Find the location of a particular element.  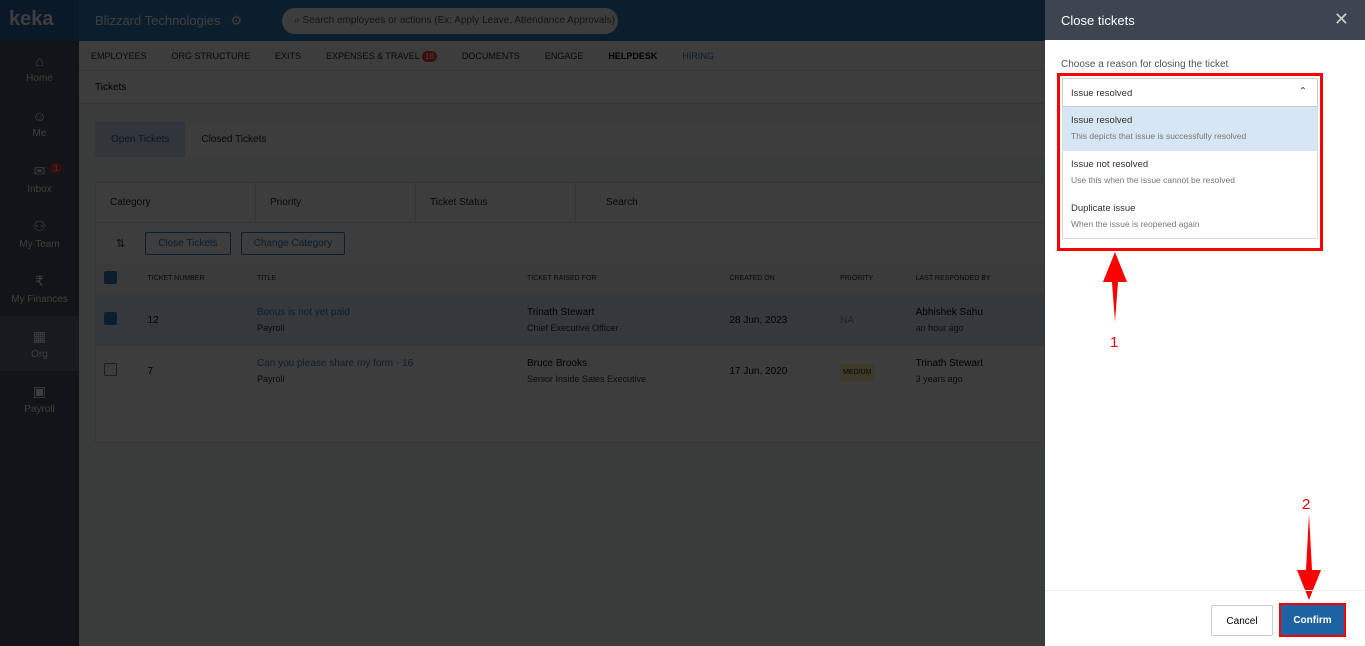

tab-closed-tickets: Closed Tickets is located at coordinates (233, 139).